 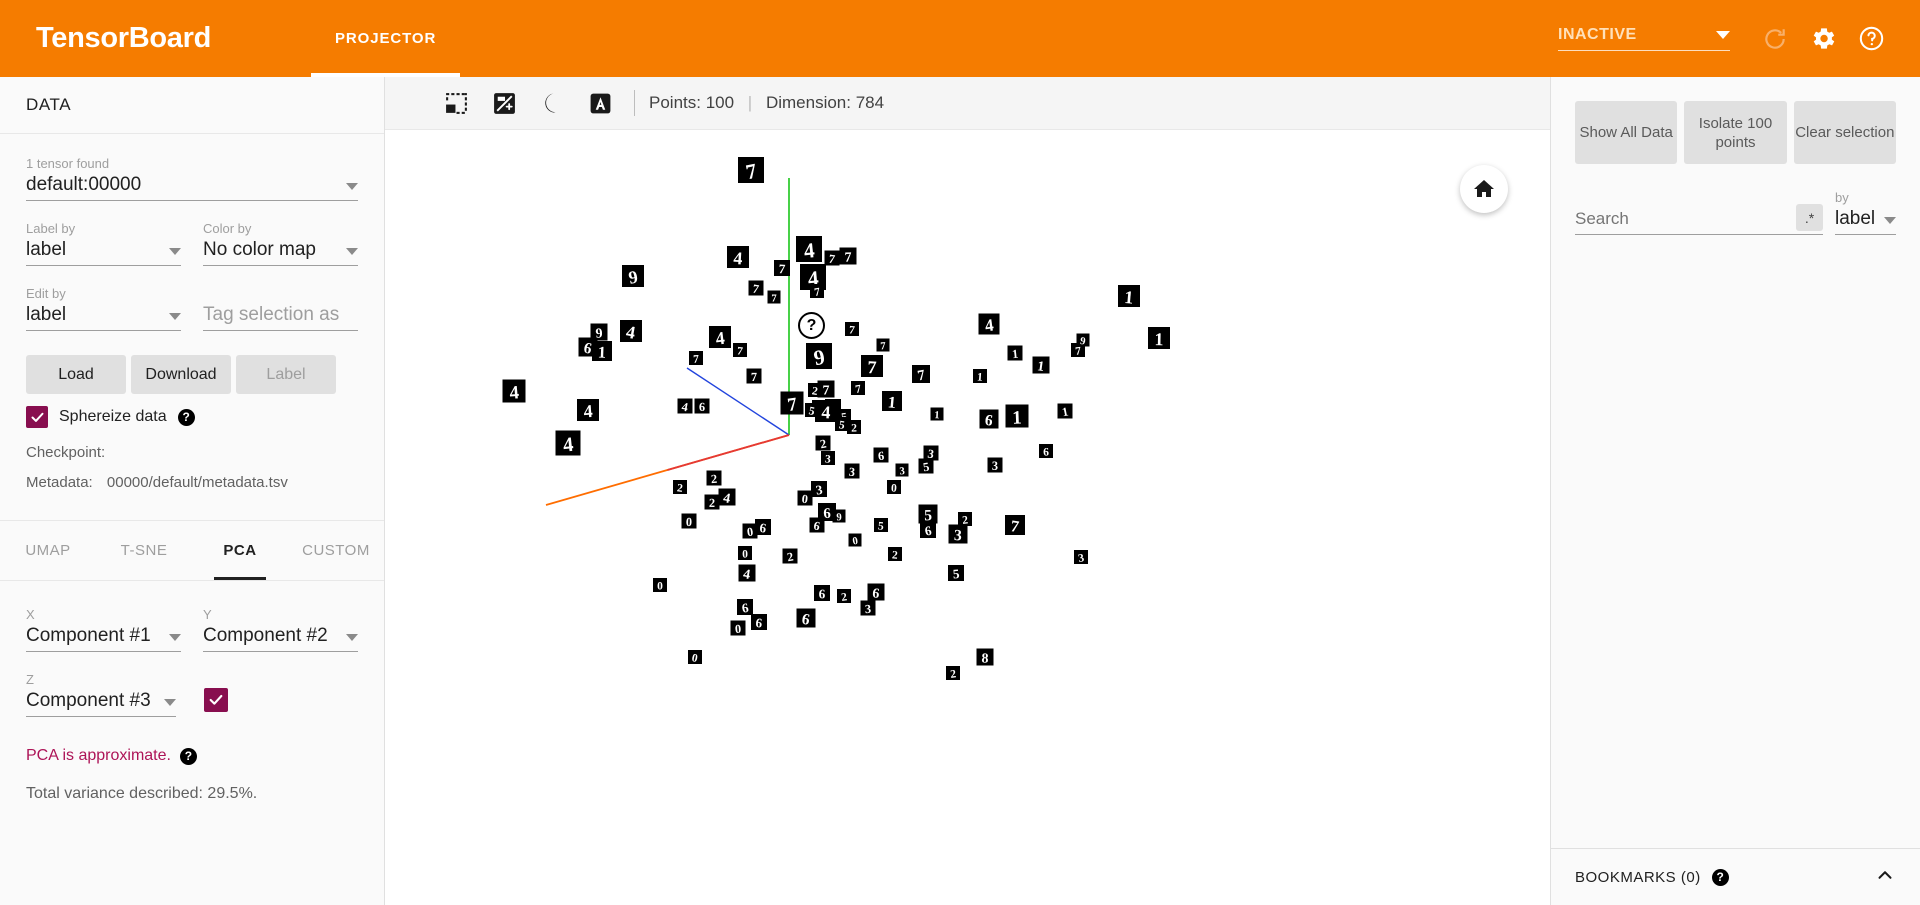 I want to click on gear-icon, so click(x=1823, y=39).